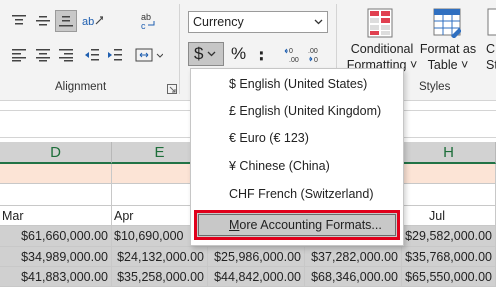 This screenshot has height=287, width=496. Describe the element at coordinates (88, 22) in the screenshot. I see `svg-text: ab` at that location.